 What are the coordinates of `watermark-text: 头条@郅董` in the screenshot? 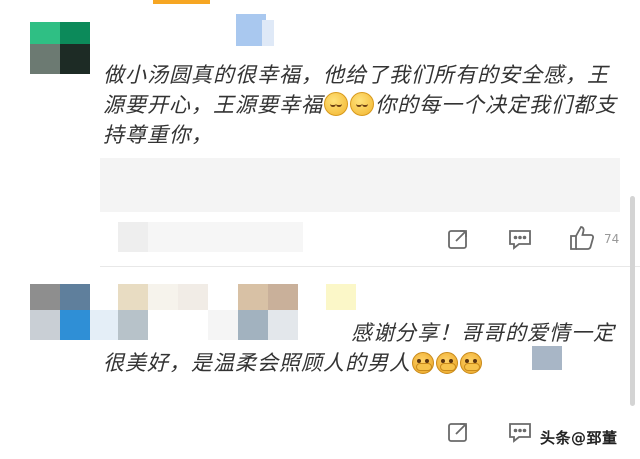 It's located at (579, 438).